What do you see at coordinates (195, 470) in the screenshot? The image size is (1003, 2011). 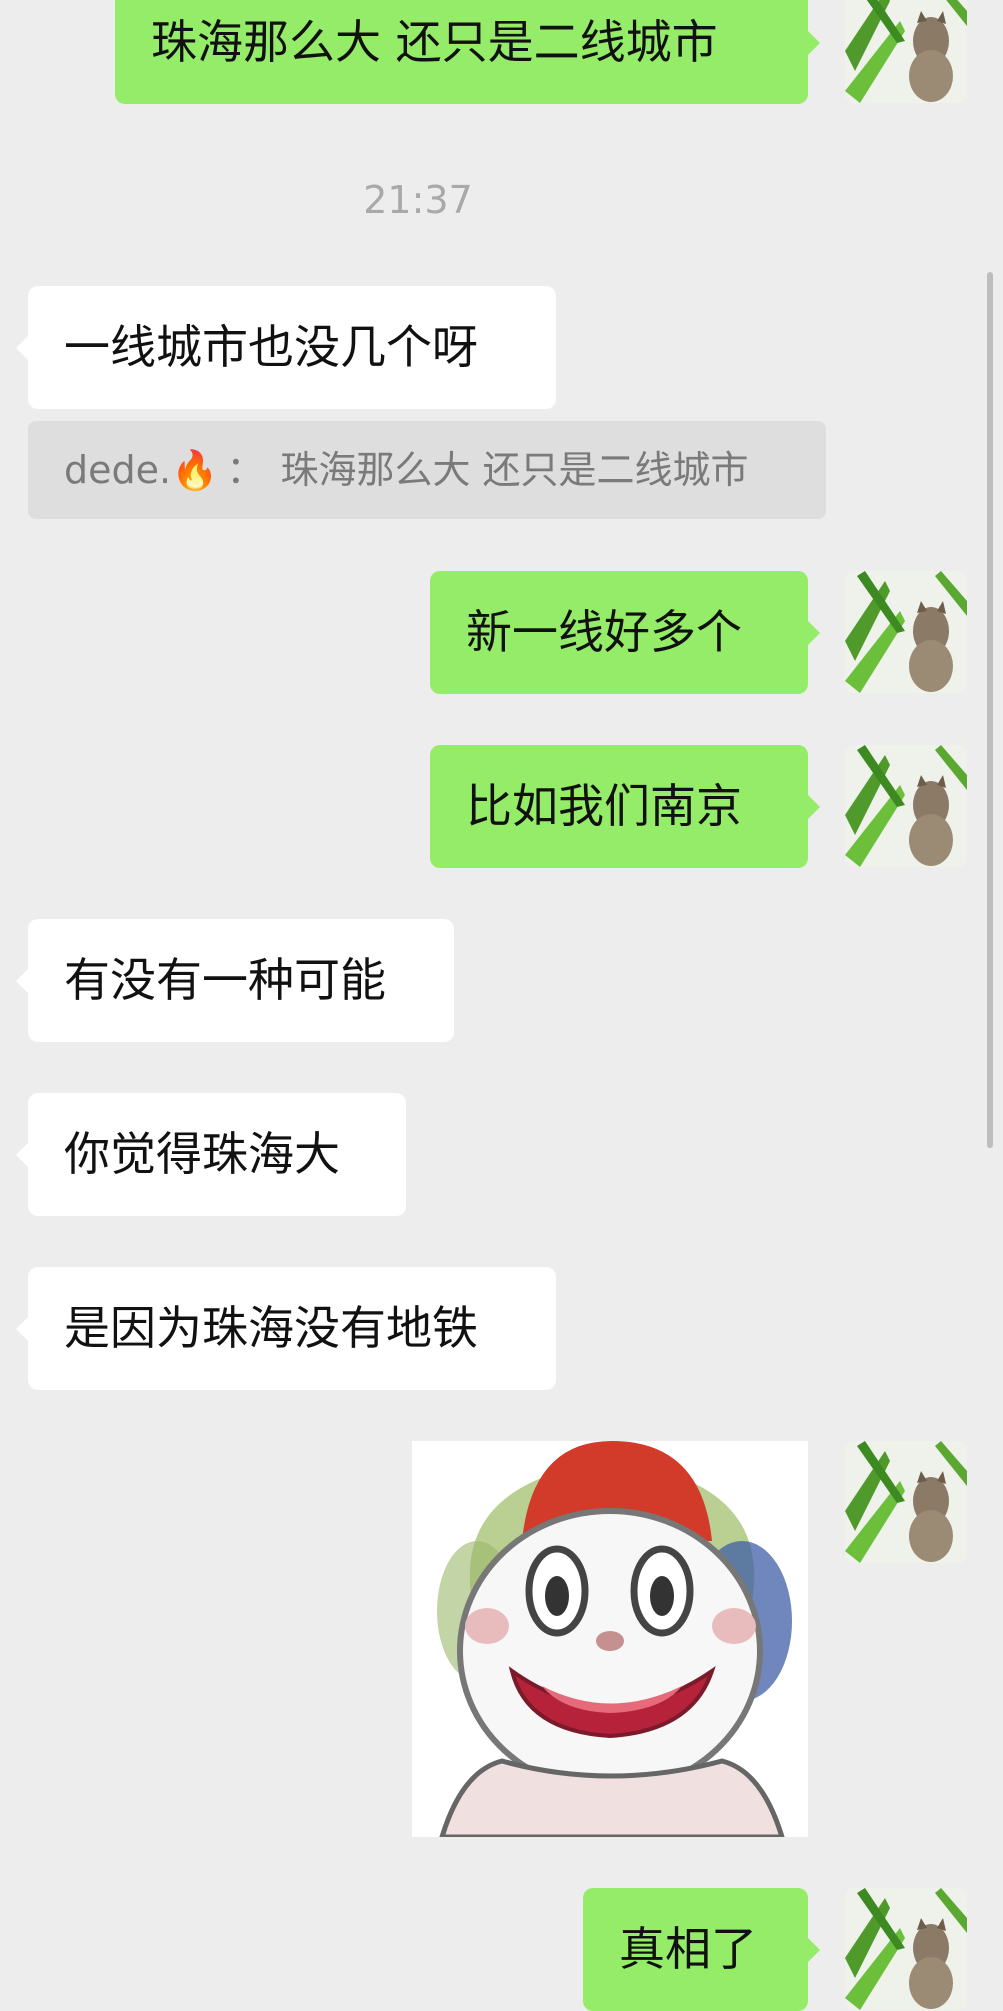 I see `fire-emoji-icon: 🔥` at bounding box center [195, 470].